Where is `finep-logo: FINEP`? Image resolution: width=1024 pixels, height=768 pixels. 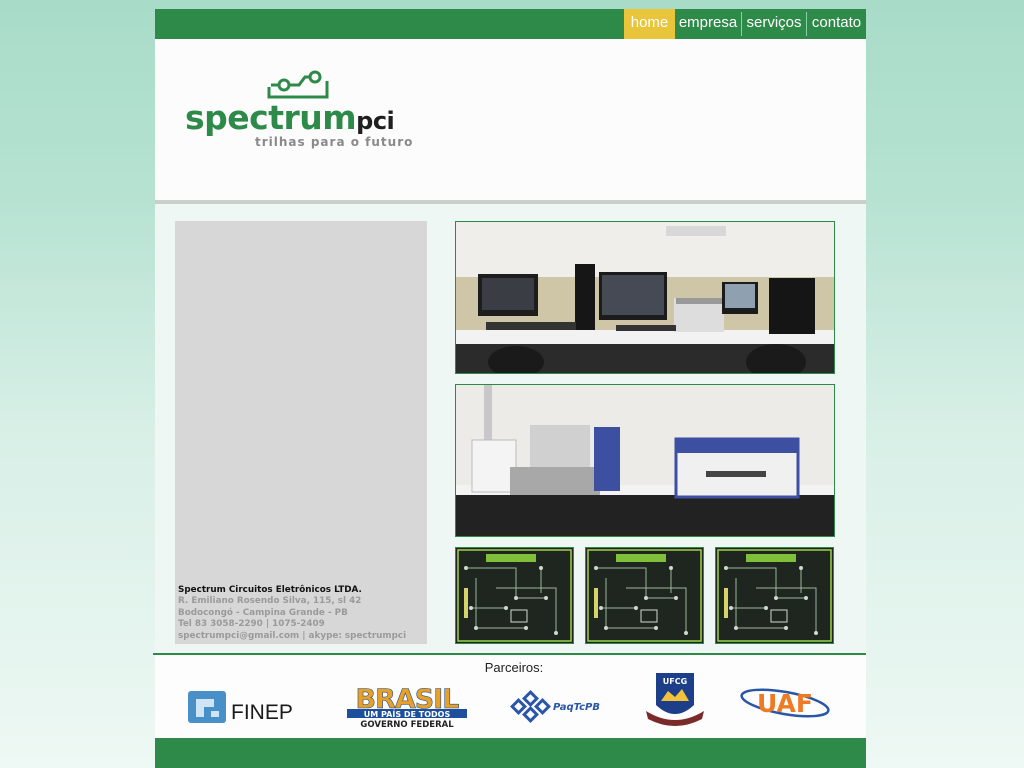
finep-logo: FINEP is located at coordinates (244, 707).